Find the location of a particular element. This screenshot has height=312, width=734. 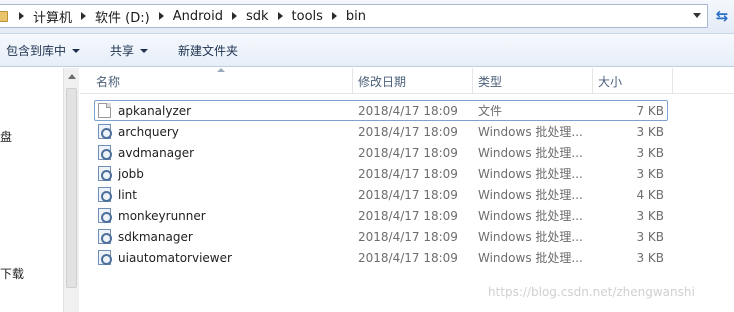

file-name: monkeyrunner is located at coordinates (162, 215).